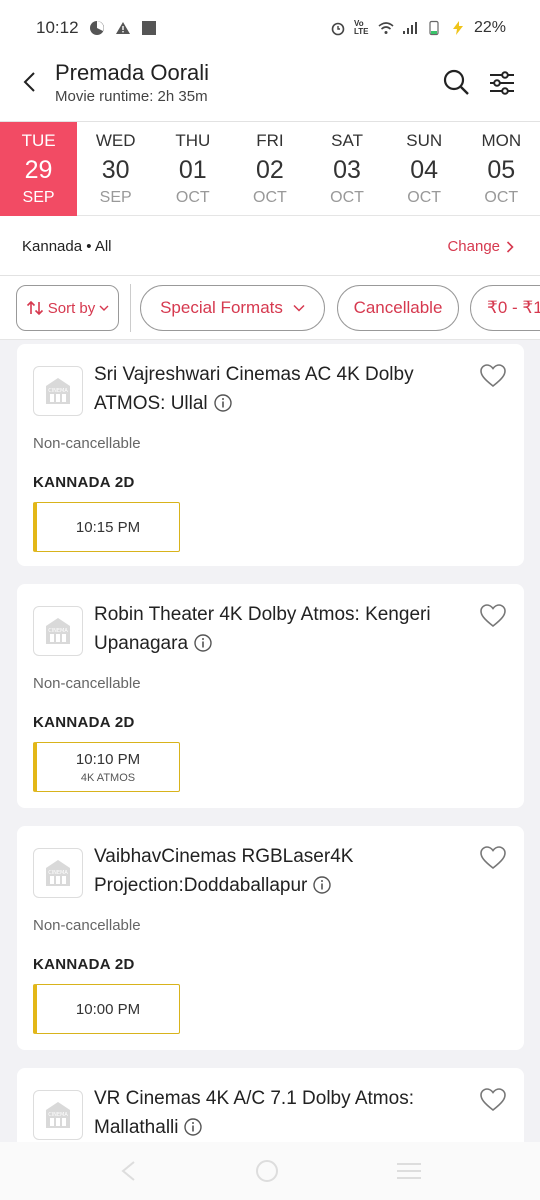 The height and width of the screenshot is (1200, 540). What do you see at coordinates (424, 169) in the screenshot?
I see `date-tab: SUN 04 OCT` at bounding box center [424, 169].